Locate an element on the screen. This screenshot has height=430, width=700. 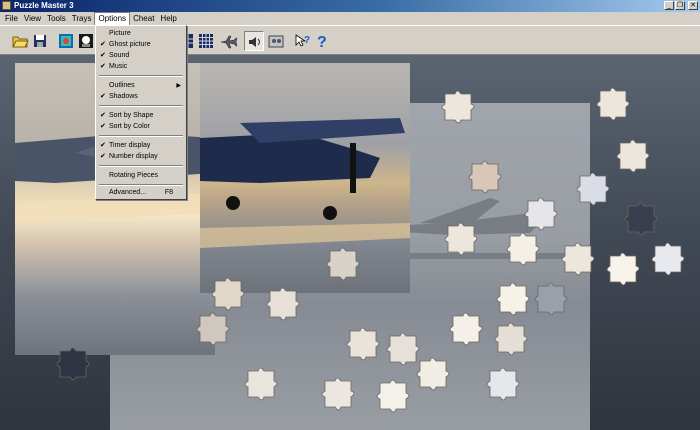
menu-cheat: Cheat is located at coordinates (143, 18).